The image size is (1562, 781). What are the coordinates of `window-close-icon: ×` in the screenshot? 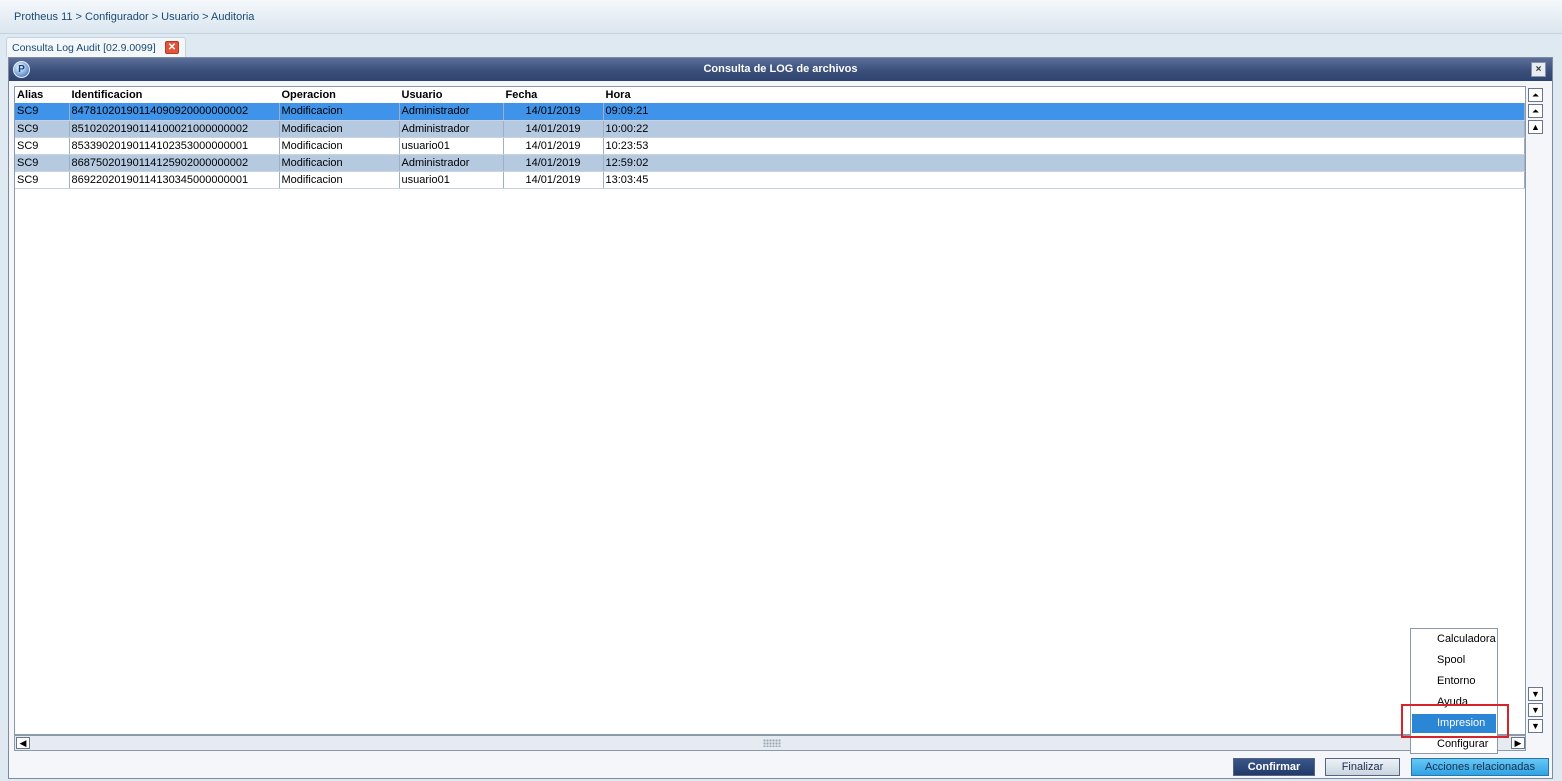 It's located at (1538, 69).